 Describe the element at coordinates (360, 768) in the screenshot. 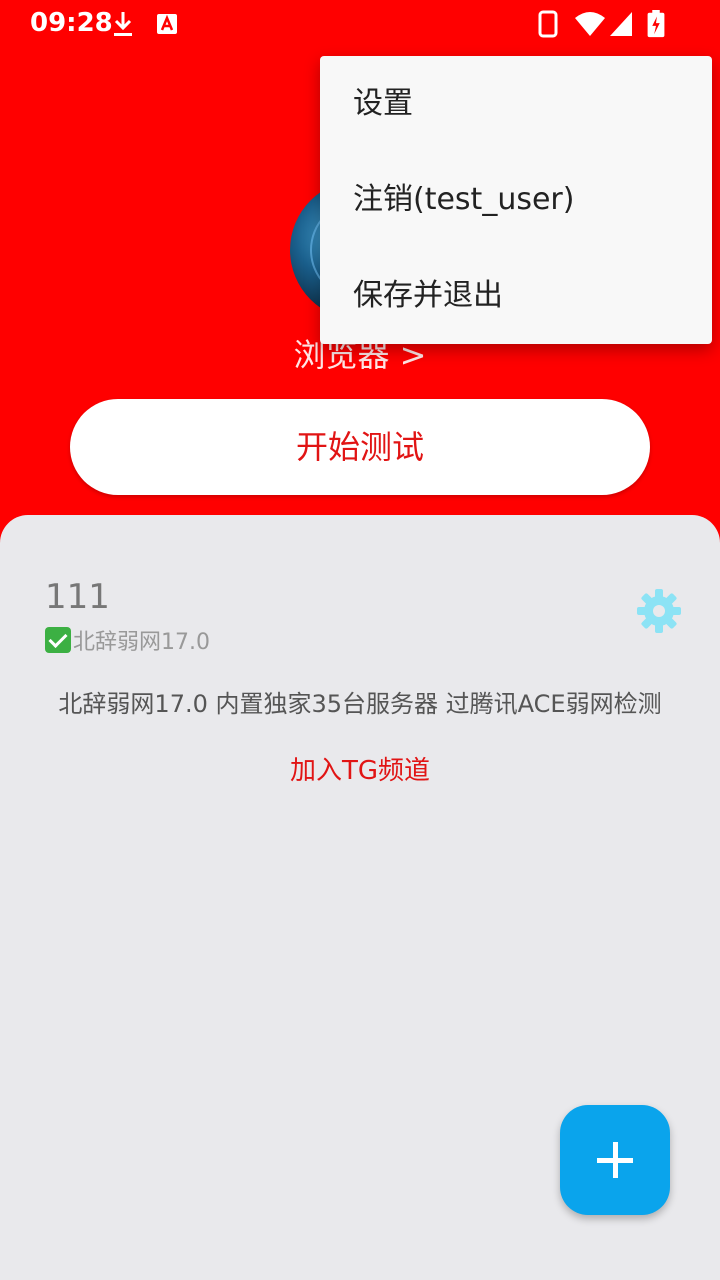

I see `join-tg-link: 加入TG频道` at that location.